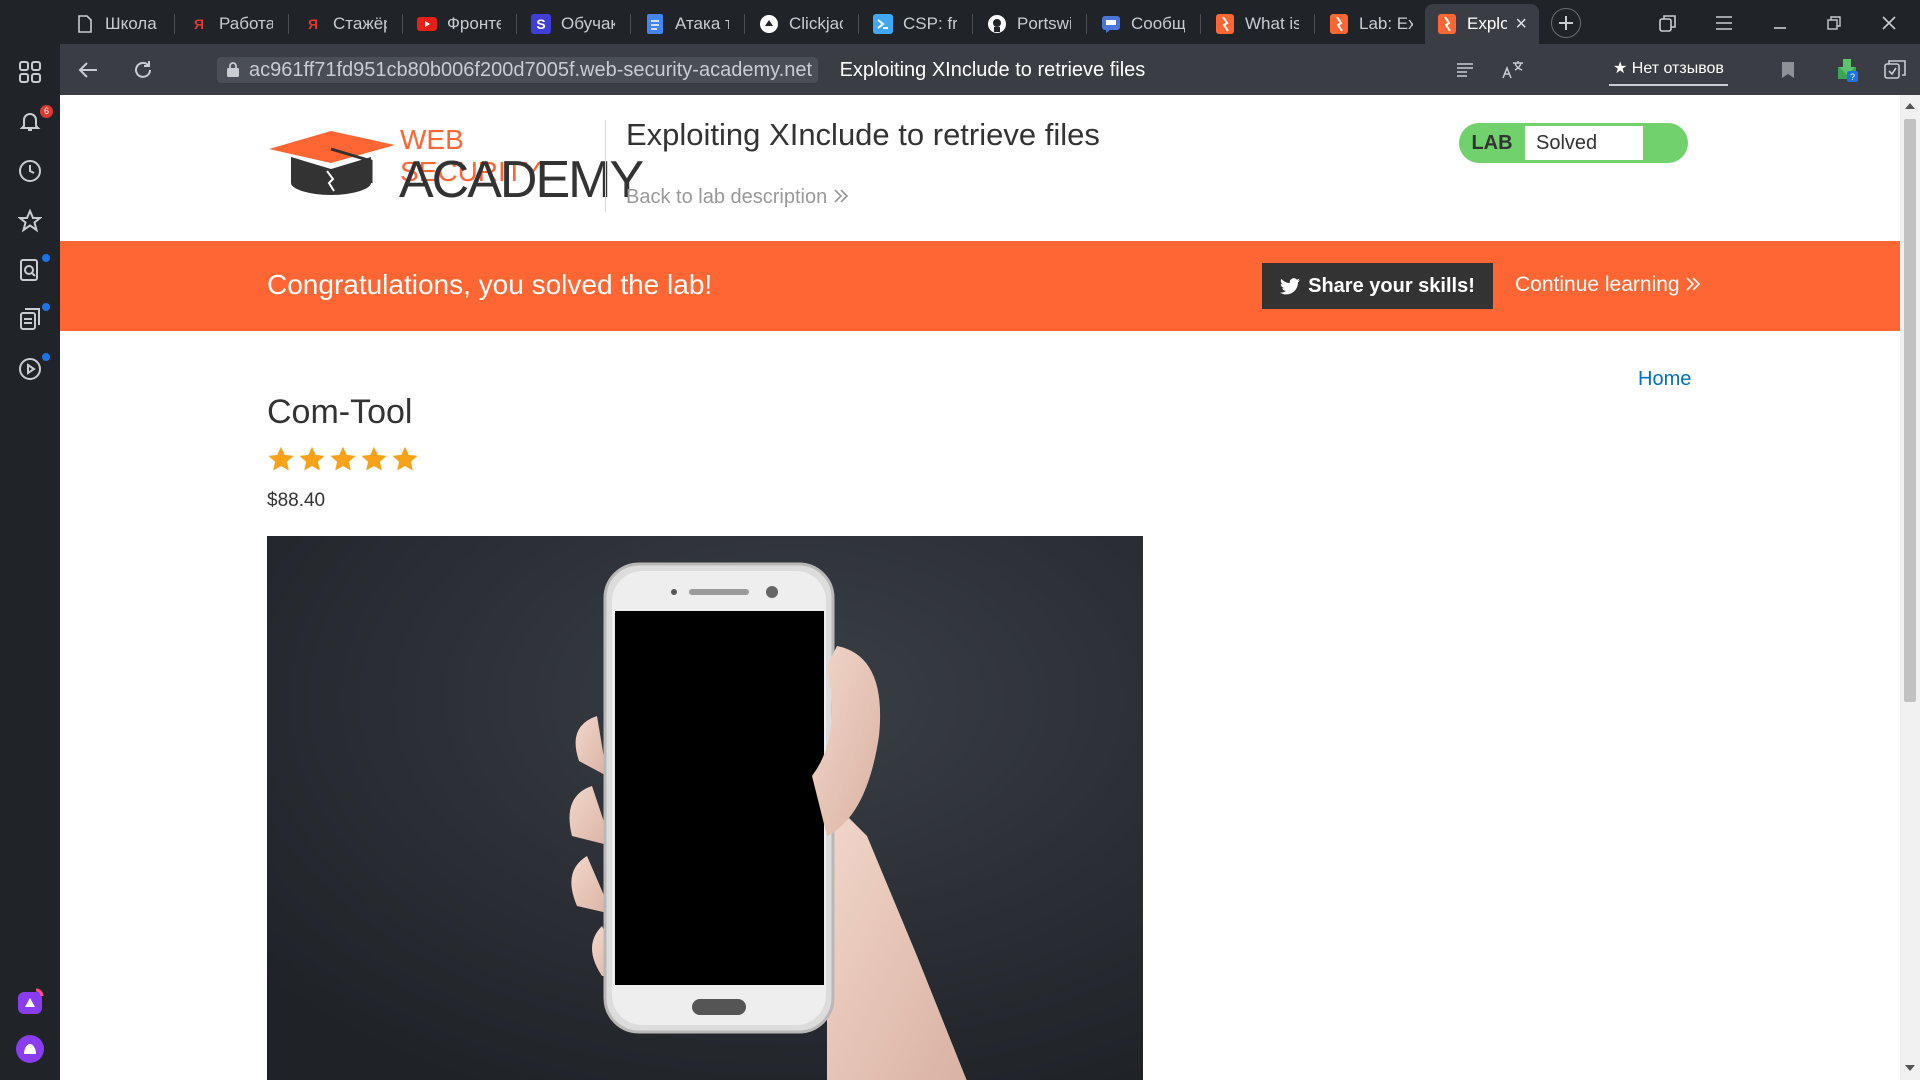  Describe the element at coordinates (131, 23) in the screenshot. I see `tab-title: Школа` at that location.